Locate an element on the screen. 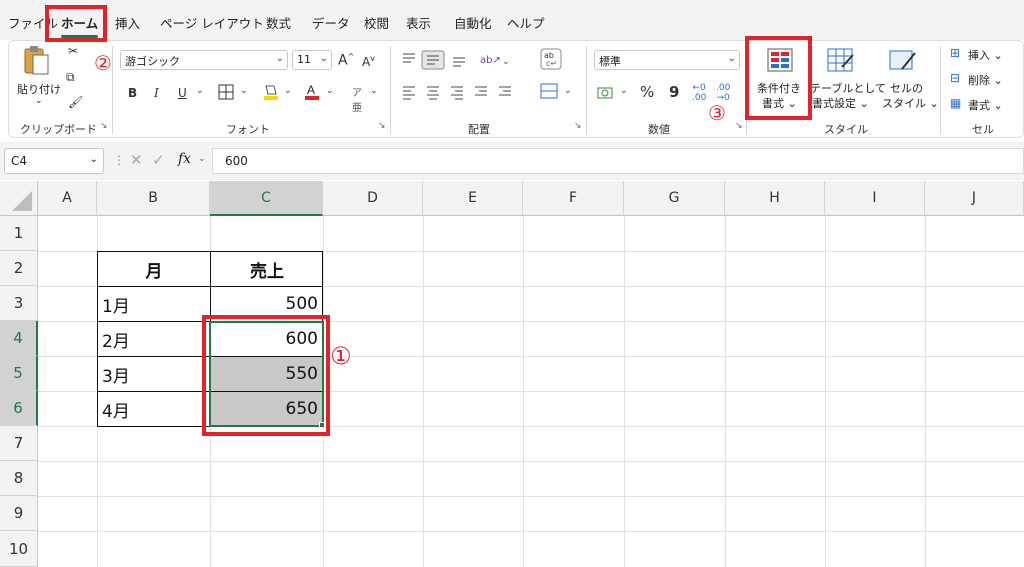  accounting-dropdown-icon: ⌄ is located at coordinates (624, 91).